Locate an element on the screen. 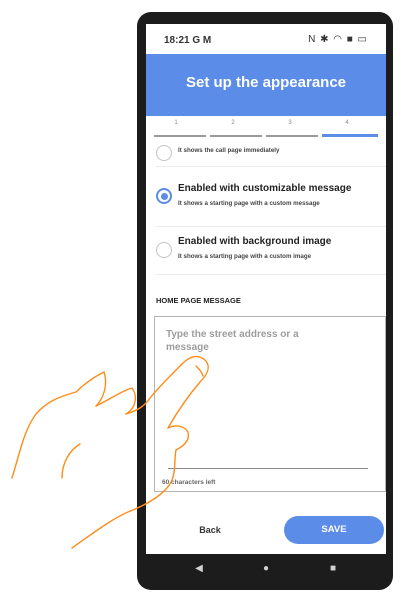  radio-selected-dot is located at coordinates (164, 196).